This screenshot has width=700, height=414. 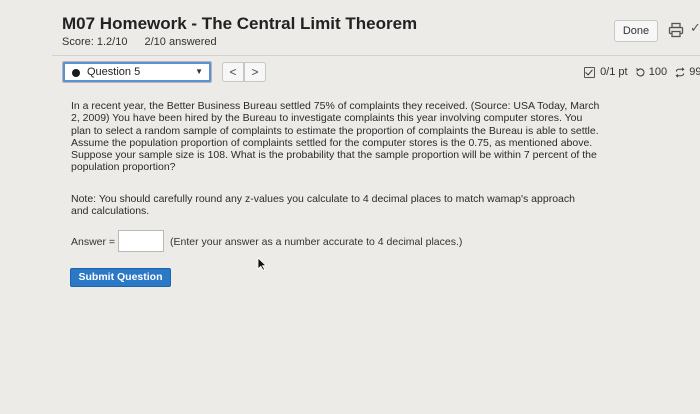 I want to click on caret-down-icon: ▼, so click(x=199, y=71).